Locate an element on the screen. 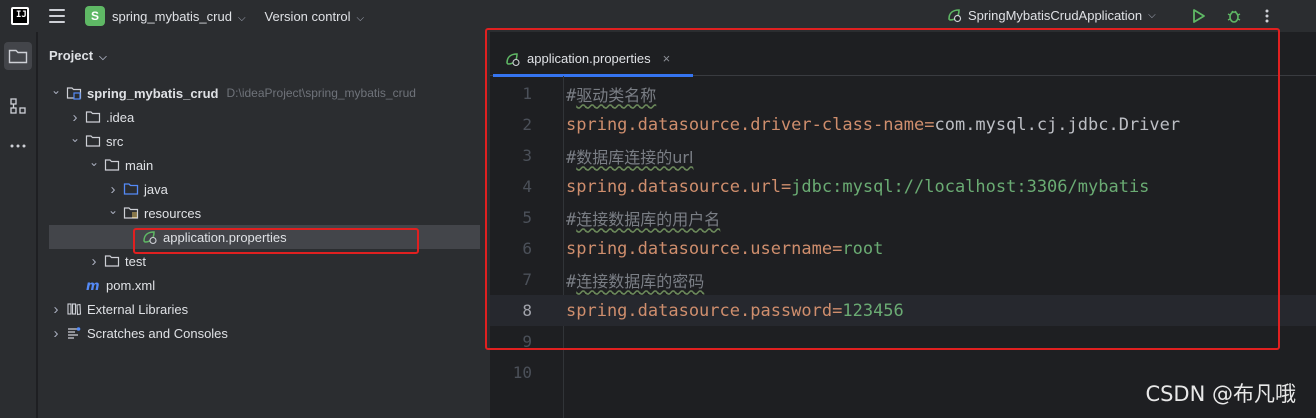  version-control-label: Version control is located at coordinates (307, 16).